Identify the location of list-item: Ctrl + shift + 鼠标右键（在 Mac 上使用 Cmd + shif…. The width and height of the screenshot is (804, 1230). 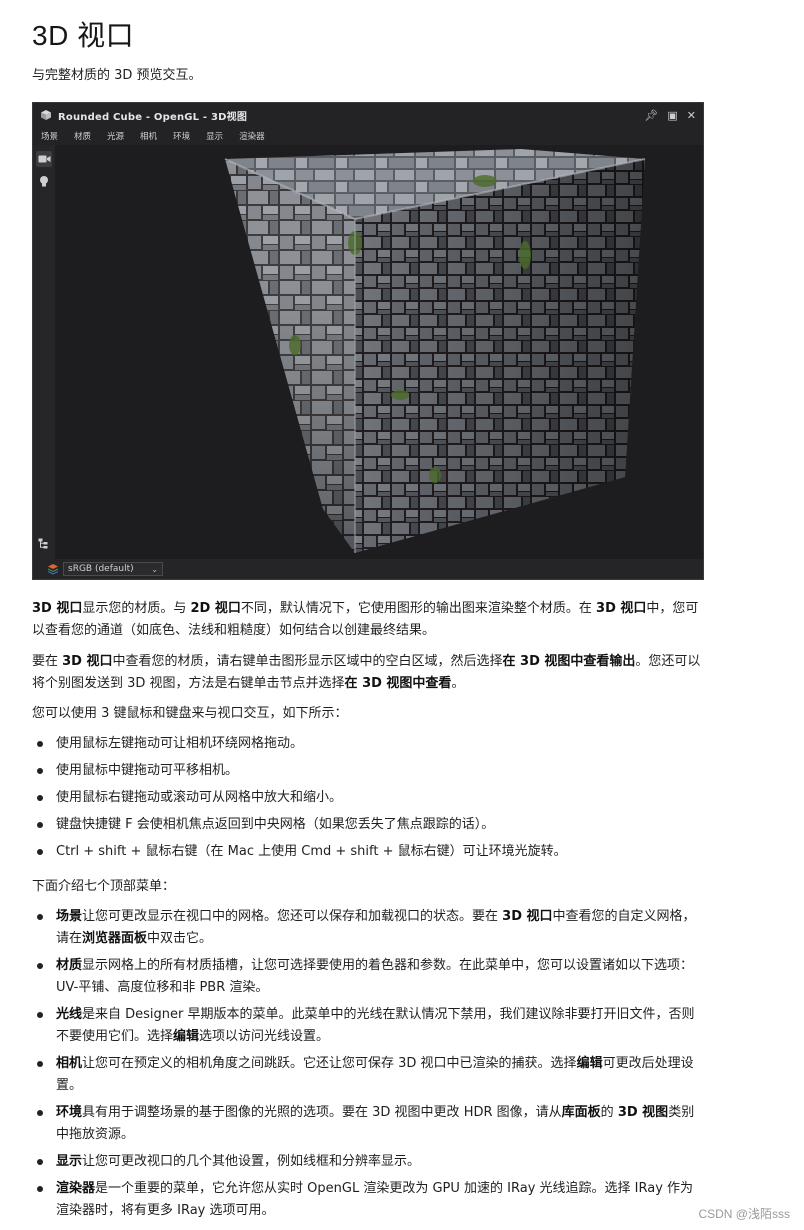
(368, 852).